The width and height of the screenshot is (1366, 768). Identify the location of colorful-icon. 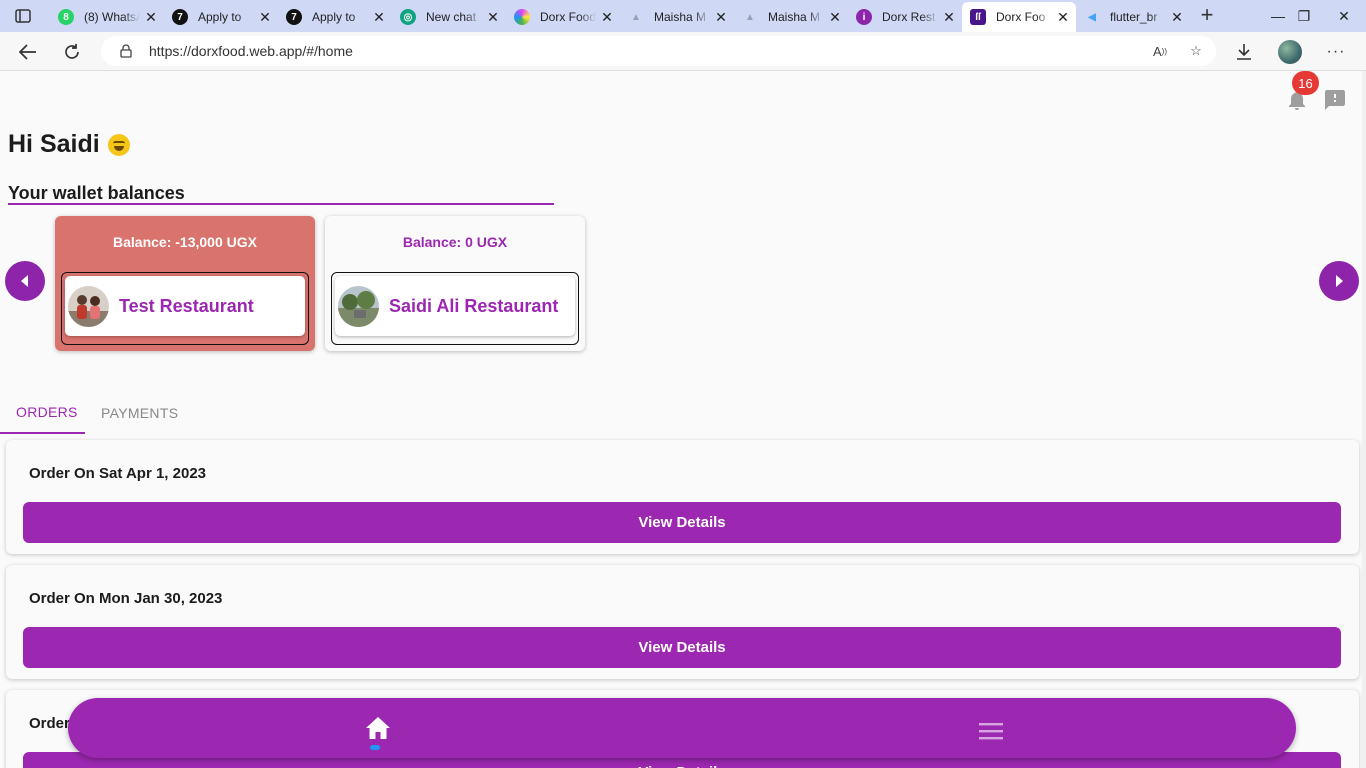
(522, 17).